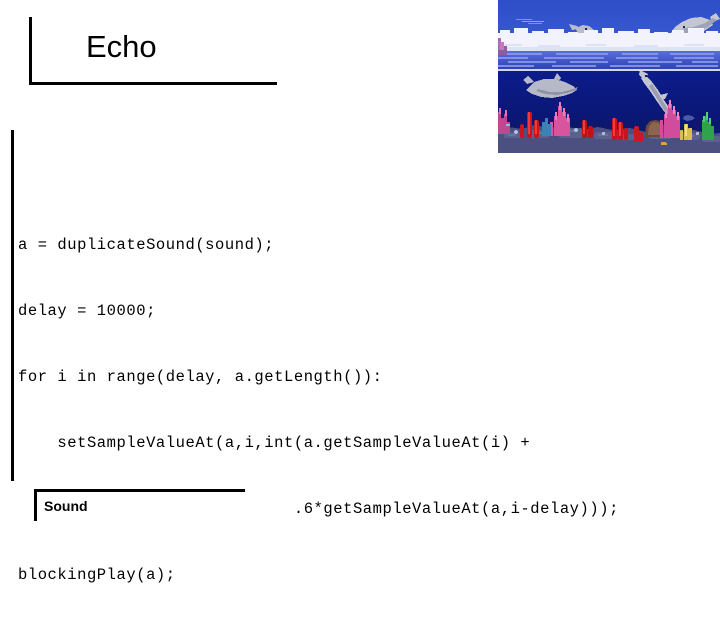  What do you see at coordinates (97, 575) in the screenshot?
I see `code-line: blockingPlay(a);` at bounding box center [97, 575].